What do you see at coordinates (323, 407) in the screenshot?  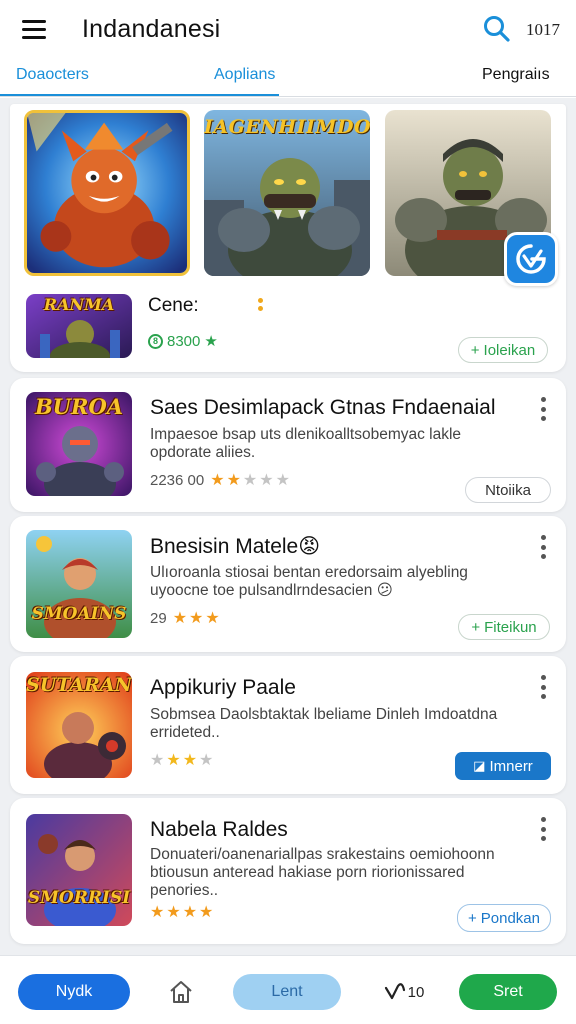 I see `list-item-title: Saes Desimlapack Gtnas Fndaenaial` at bounding box center [323, 407].